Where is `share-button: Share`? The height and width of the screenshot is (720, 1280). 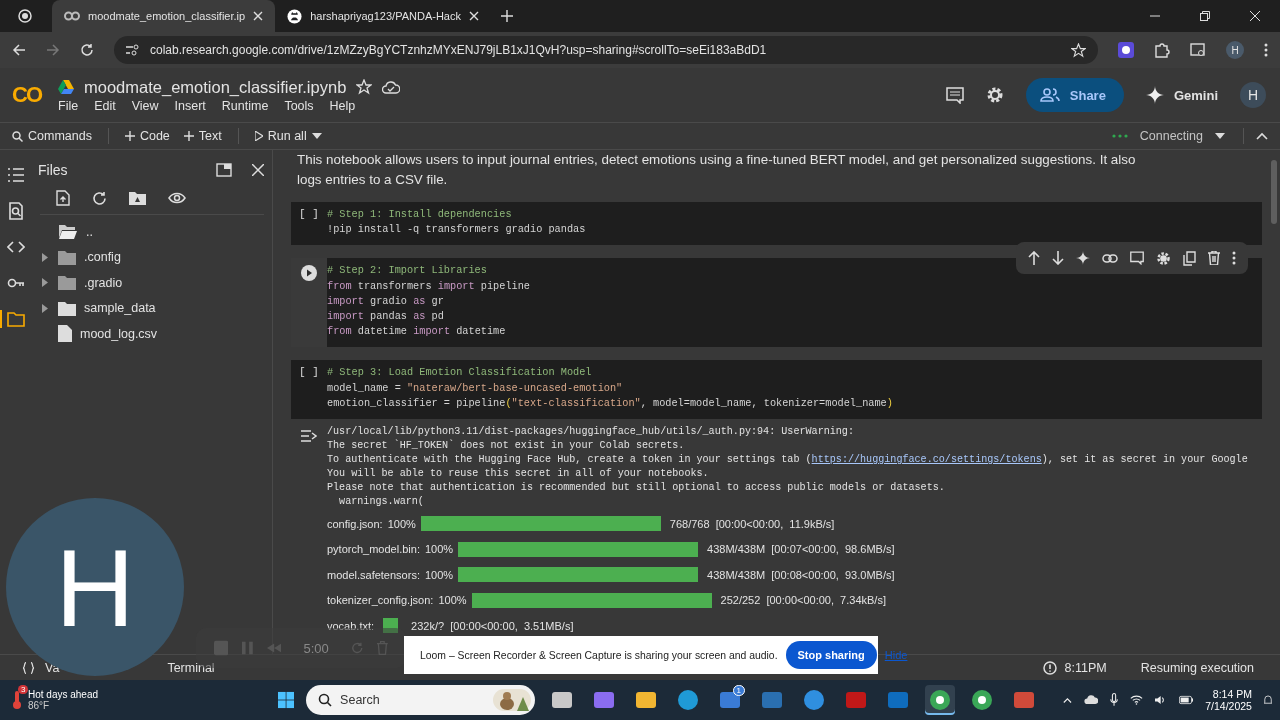
share-button: Share is located at coordinates (1074, 95).